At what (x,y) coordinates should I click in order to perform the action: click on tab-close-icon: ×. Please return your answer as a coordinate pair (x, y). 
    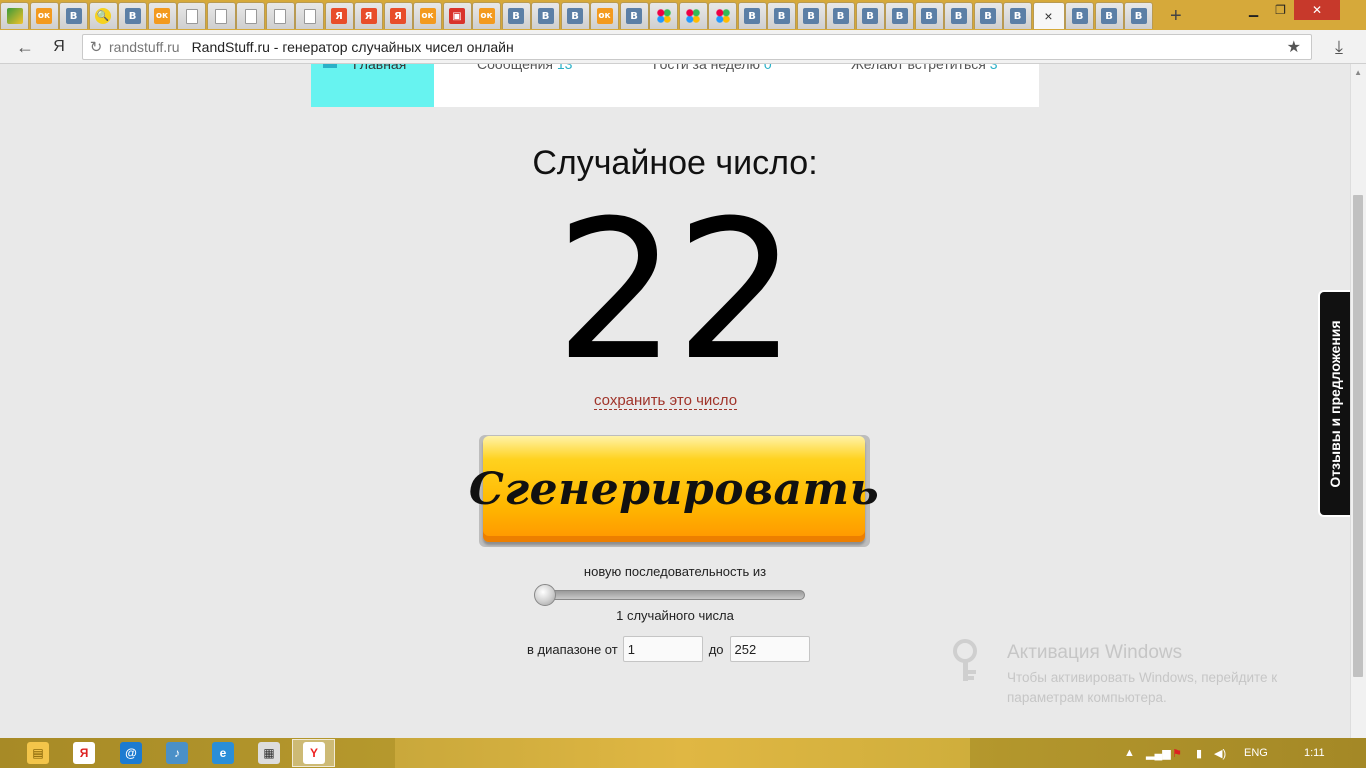
    Looking at the image, I should click on (1048, 16).